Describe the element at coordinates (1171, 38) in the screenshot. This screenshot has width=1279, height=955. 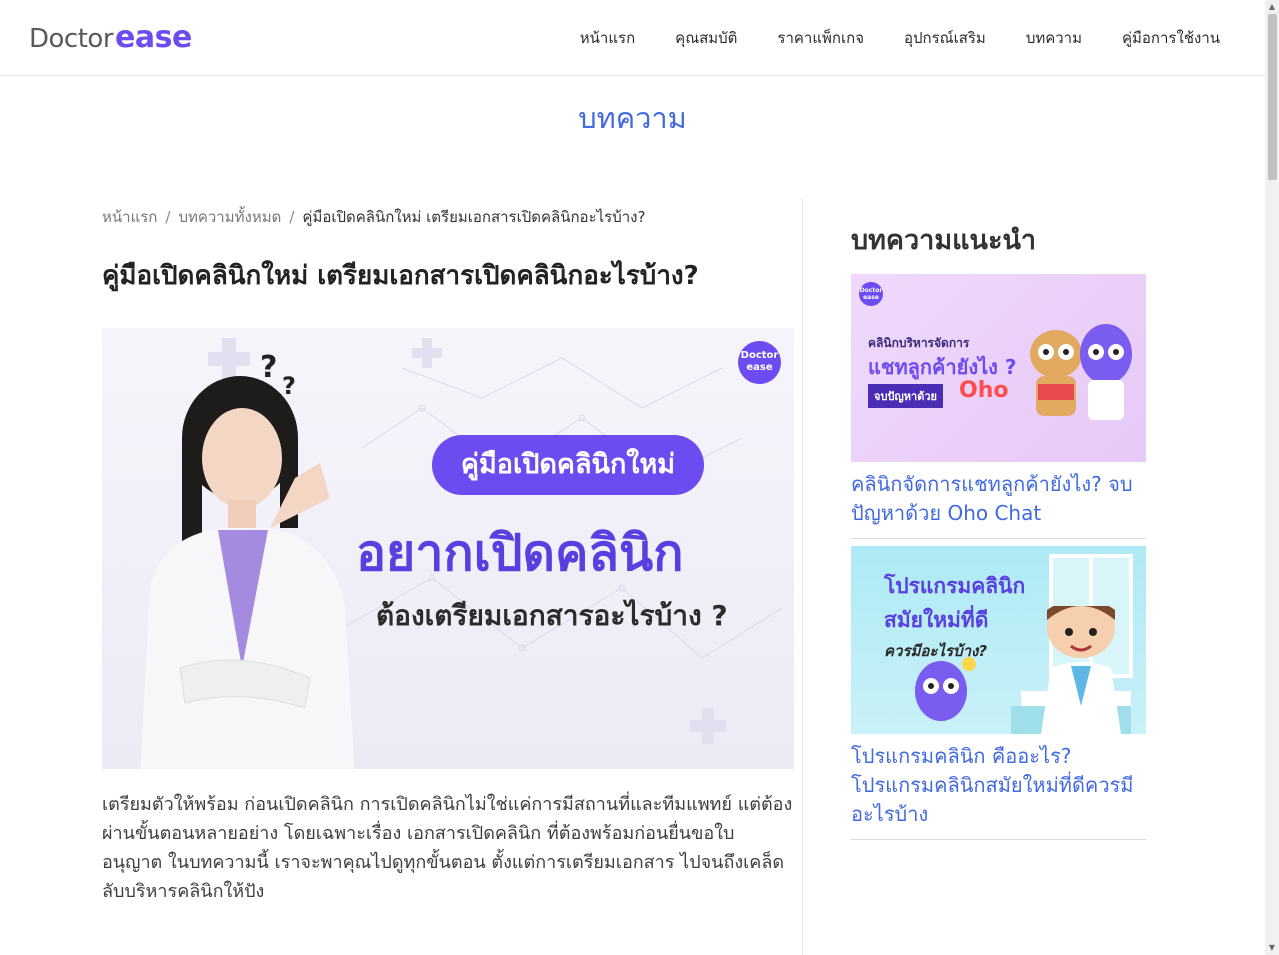
I see `nav-manual: คู่มือการใช้งาน` at that location.